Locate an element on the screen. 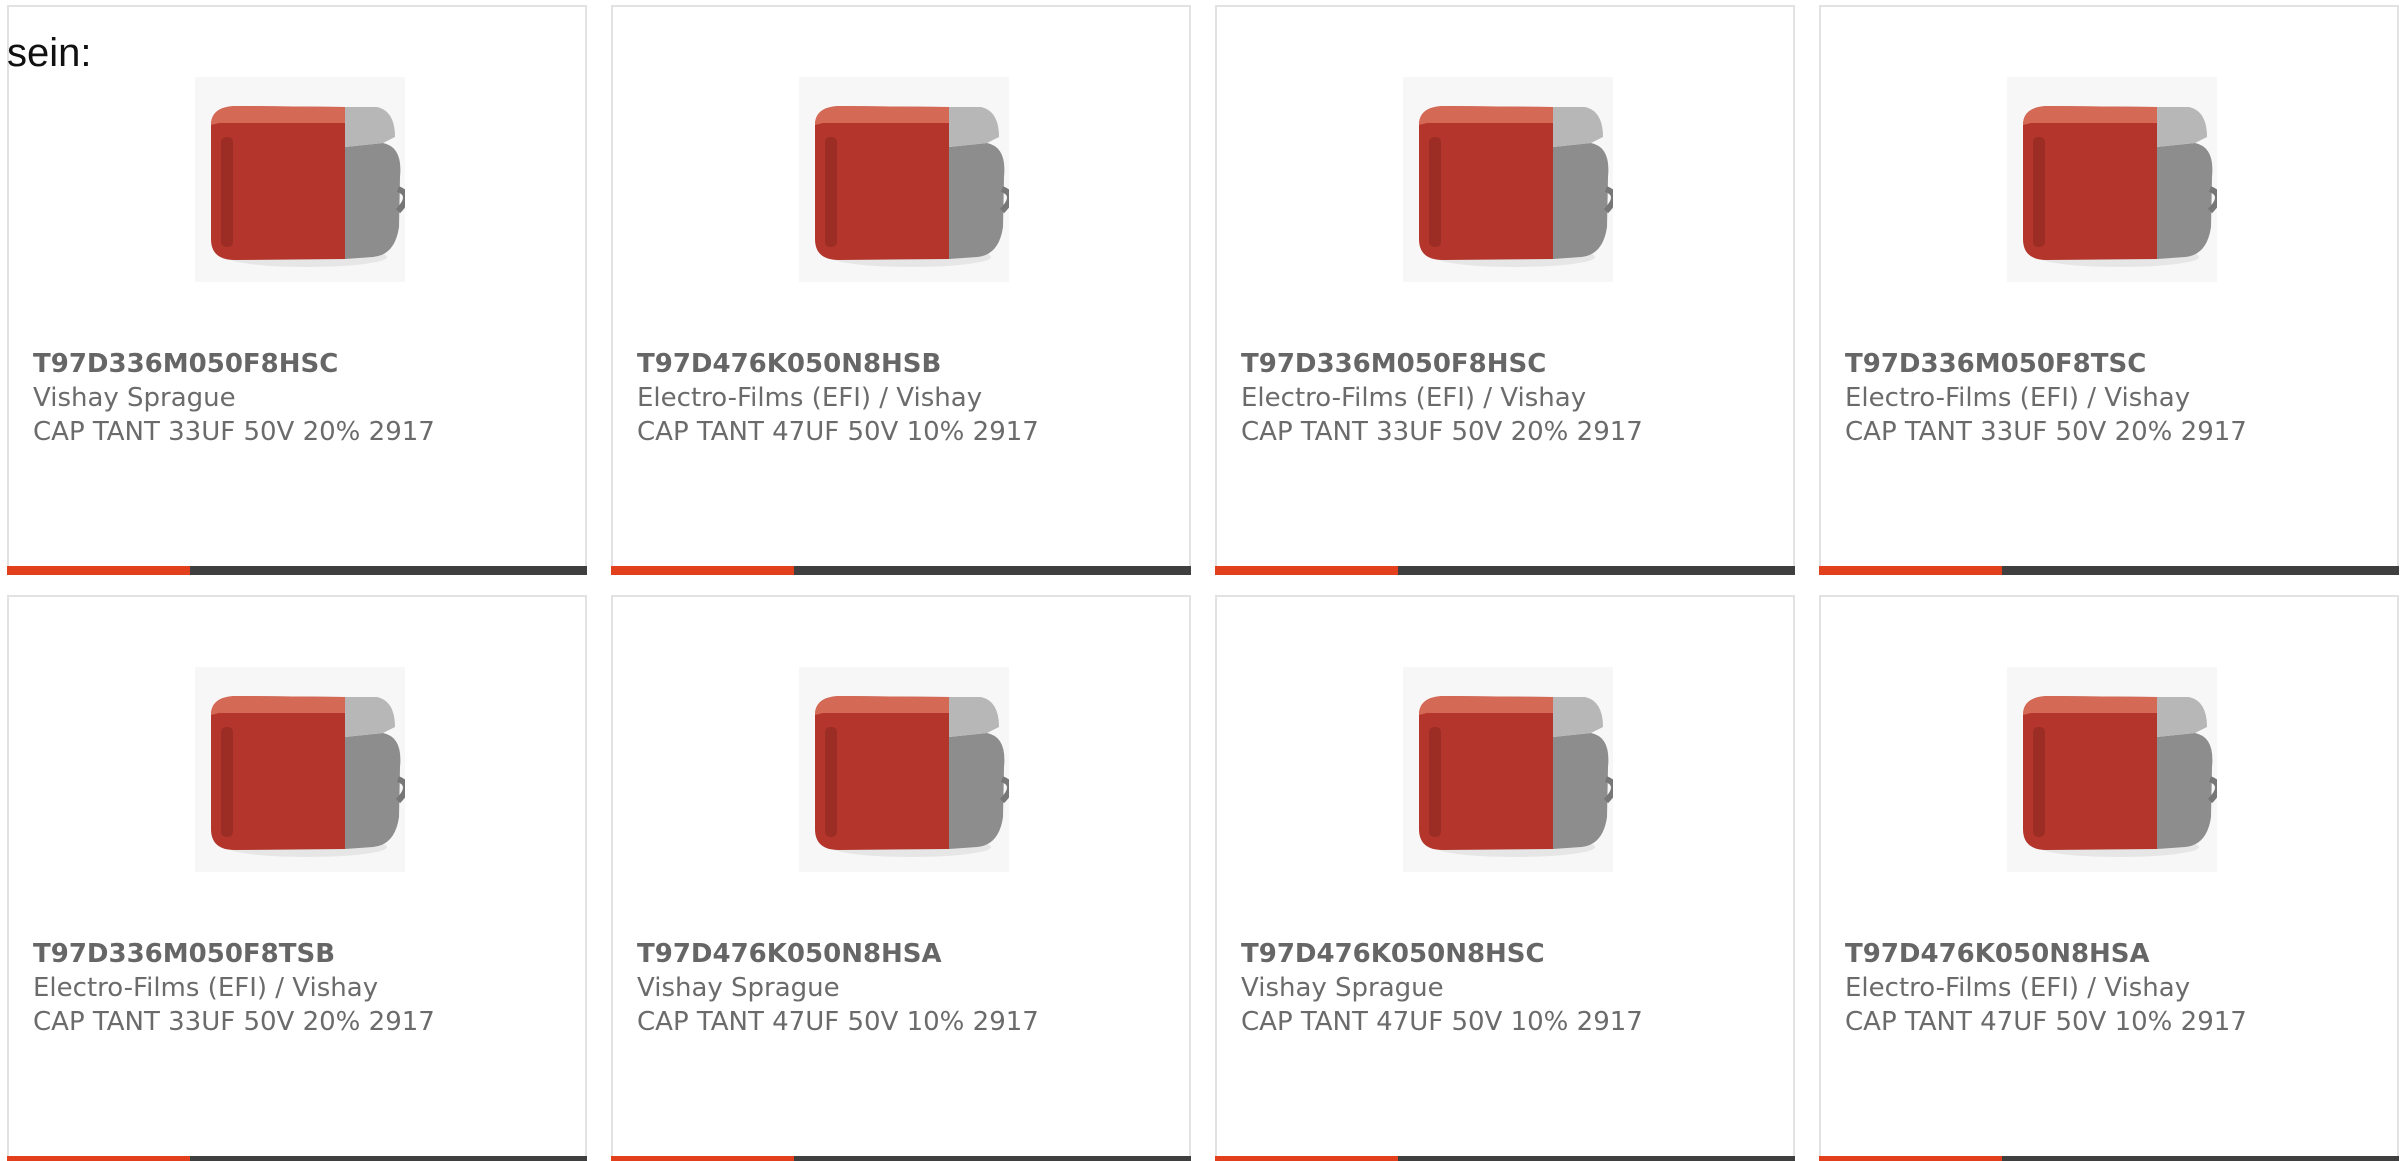  part-number: T97D476K050N8HSC is located at coordinates (1507, 954).